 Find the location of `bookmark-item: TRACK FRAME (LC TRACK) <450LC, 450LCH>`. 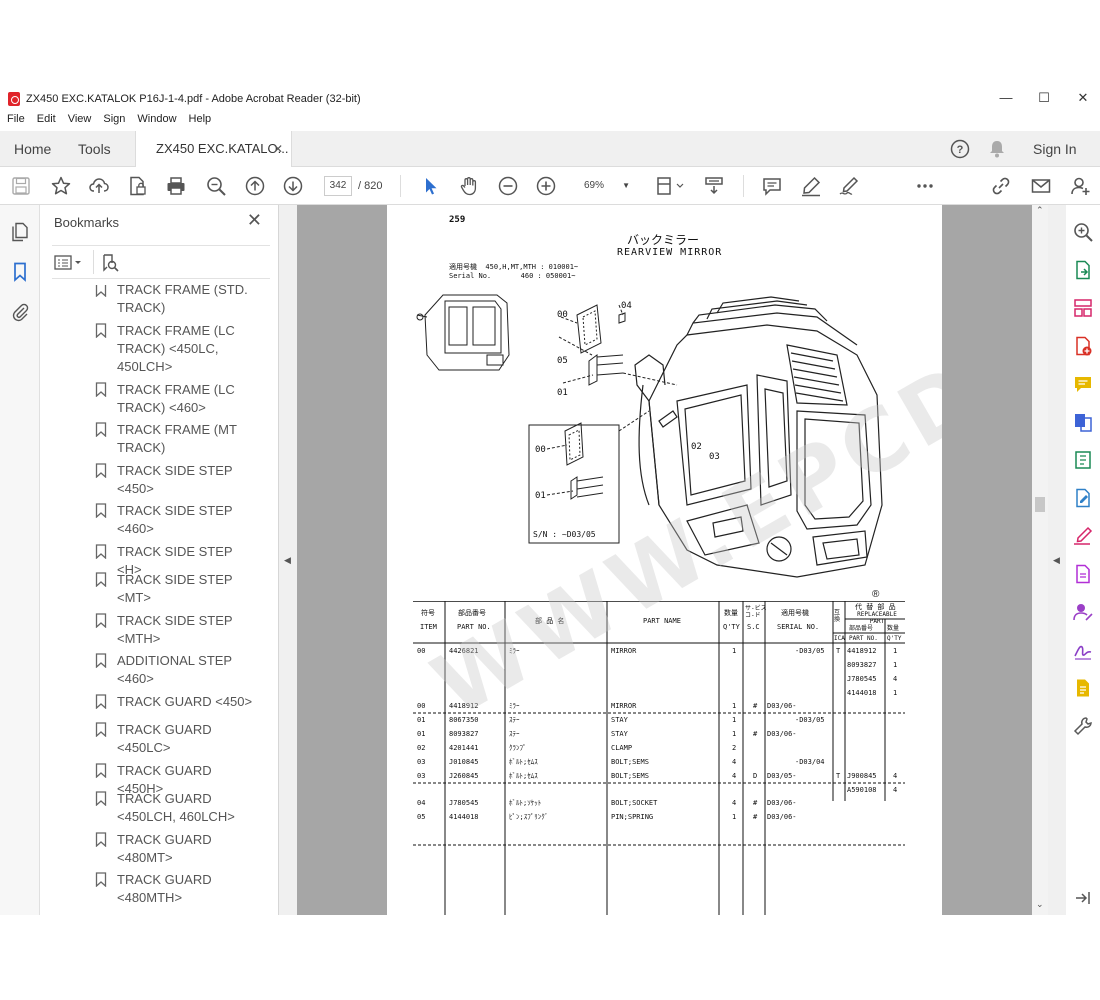

bookmark-item: TRACK FRAME (LC TRACK) <450LC, 450LCH> is located at coordinates (175, 349).